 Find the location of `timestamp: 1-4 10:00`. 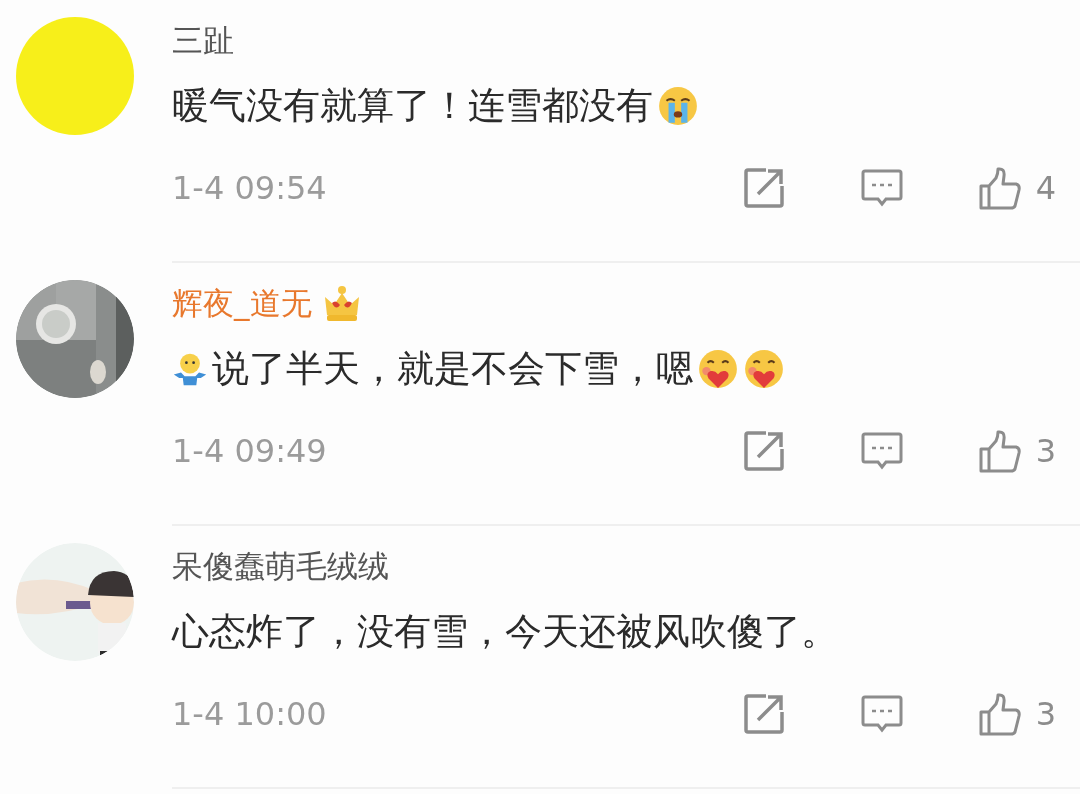

timestamp: 1-4 10:00 is located at coordinates (249, 714).